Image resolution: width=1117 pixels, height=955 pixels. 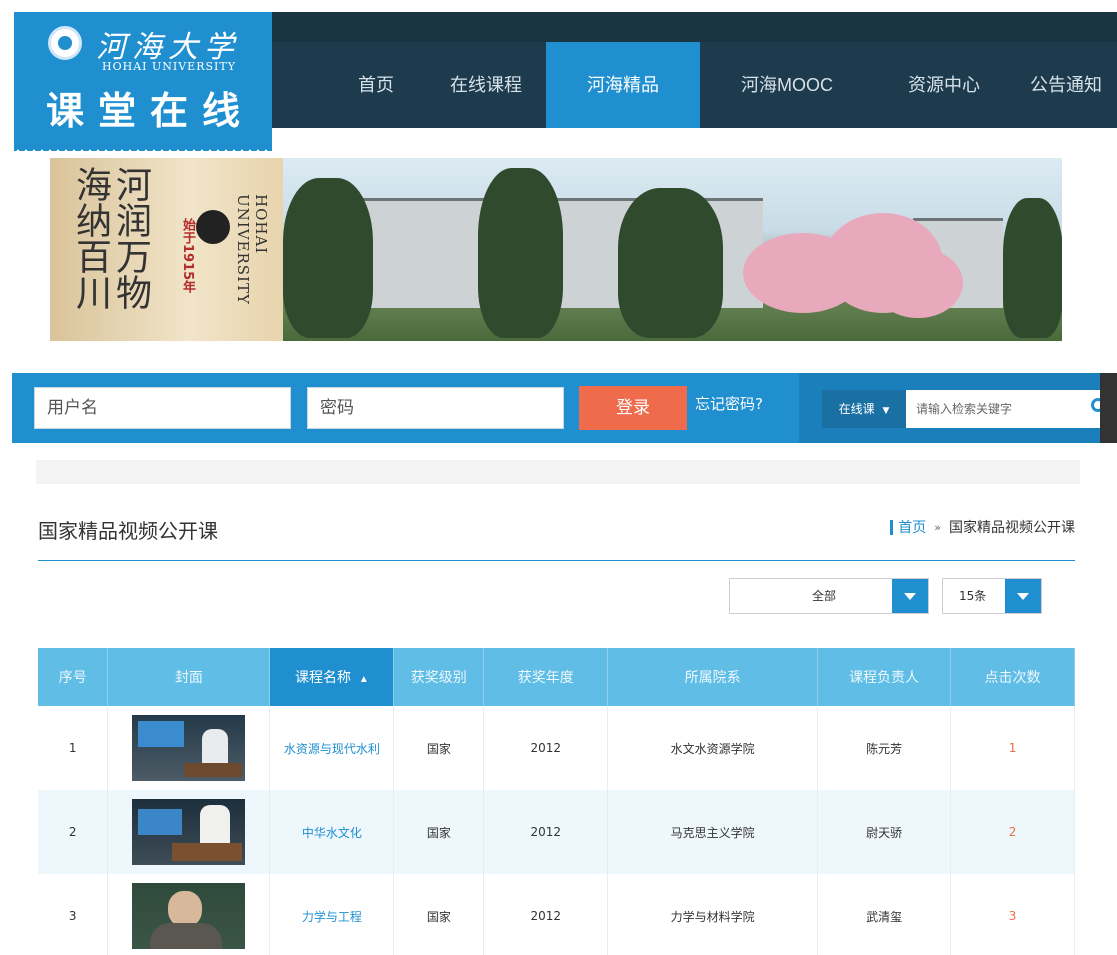 What do you see at coordinates (332, 832) in the screenshot?
I see `cell-course-name: 中华水文化` at bounding box center [332, 832].